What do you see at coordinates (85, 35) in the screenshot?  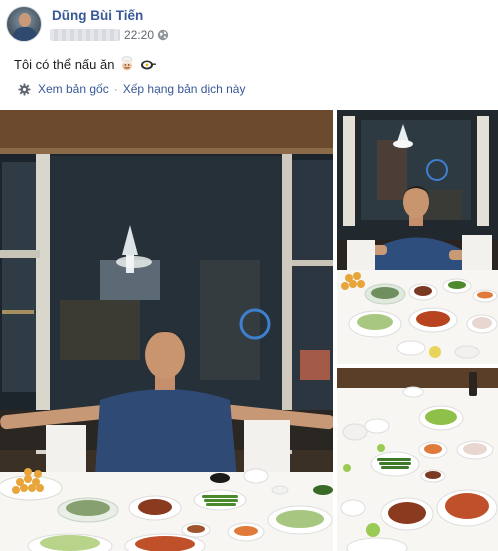 I see `redacted-date` at bounding box center [85, 35].